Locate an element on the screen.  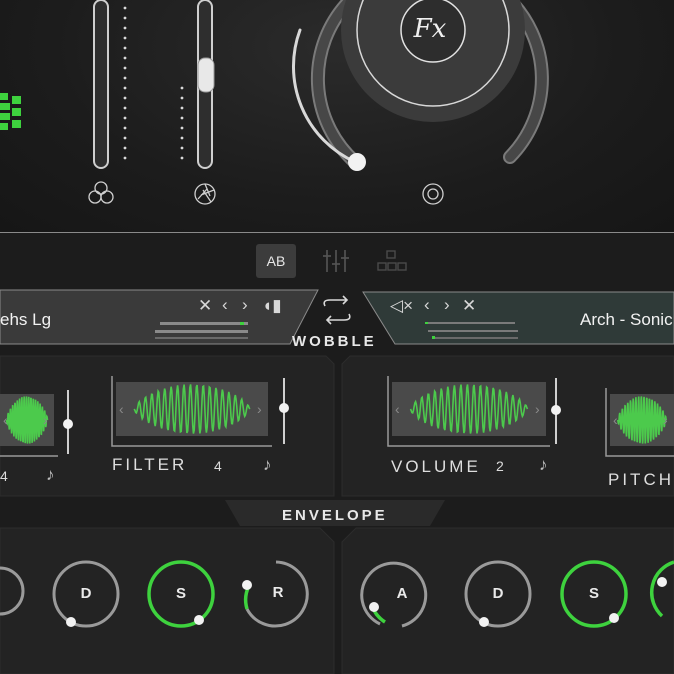
triad-icon is located at coordinates (101, 192).